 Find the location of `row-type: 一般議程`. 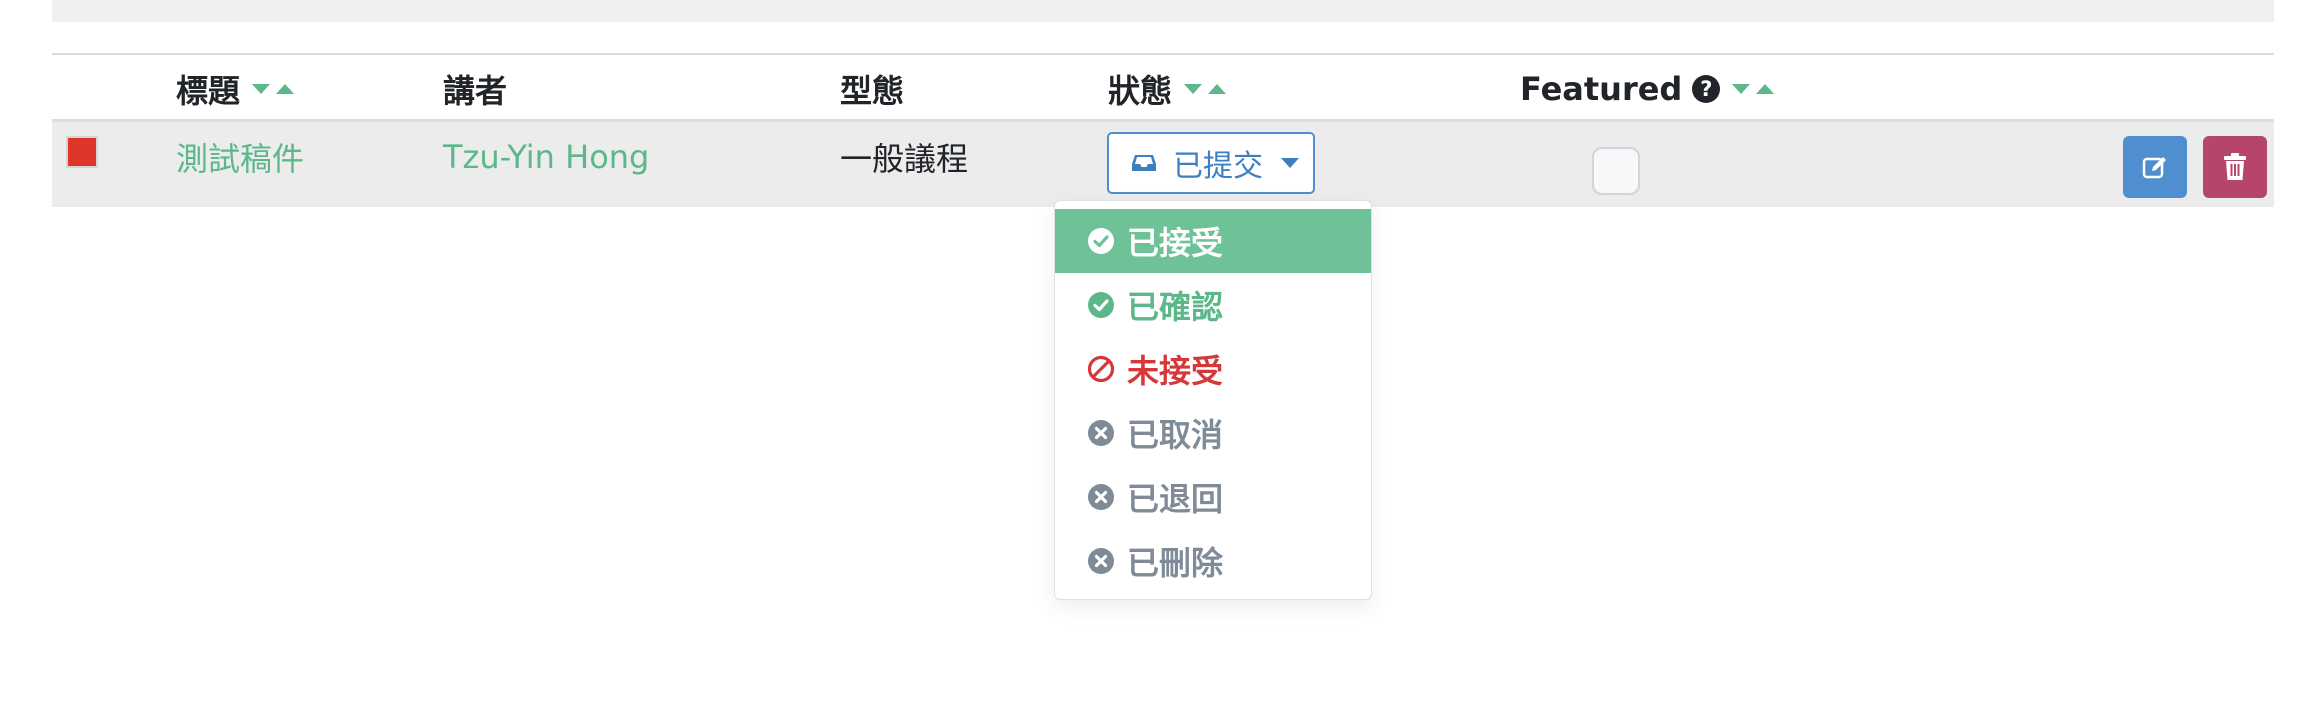

row-type: 一般議程 is located at coordinates (904, 159).